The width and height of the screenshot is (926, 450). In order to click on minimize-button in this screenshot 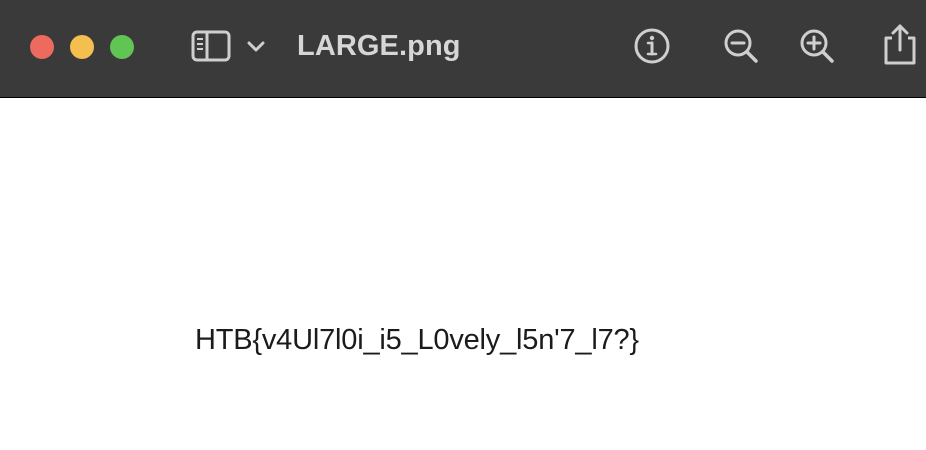, I will do `click(82, 47)`.